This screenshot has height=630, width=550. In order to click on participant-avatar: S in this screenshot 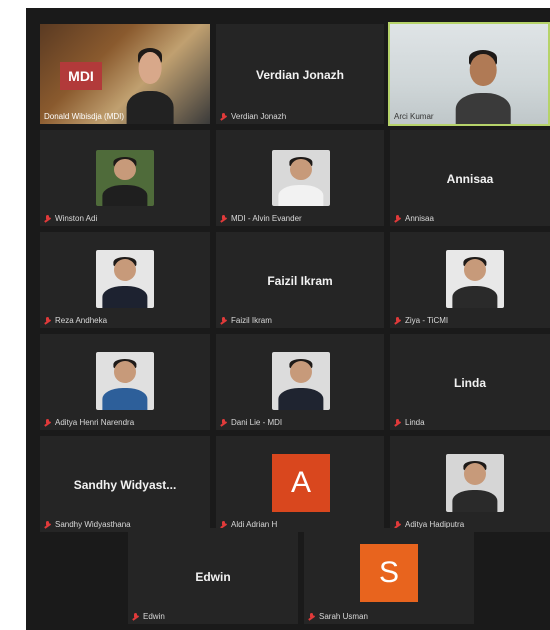, I will do `click(389, 573)`.